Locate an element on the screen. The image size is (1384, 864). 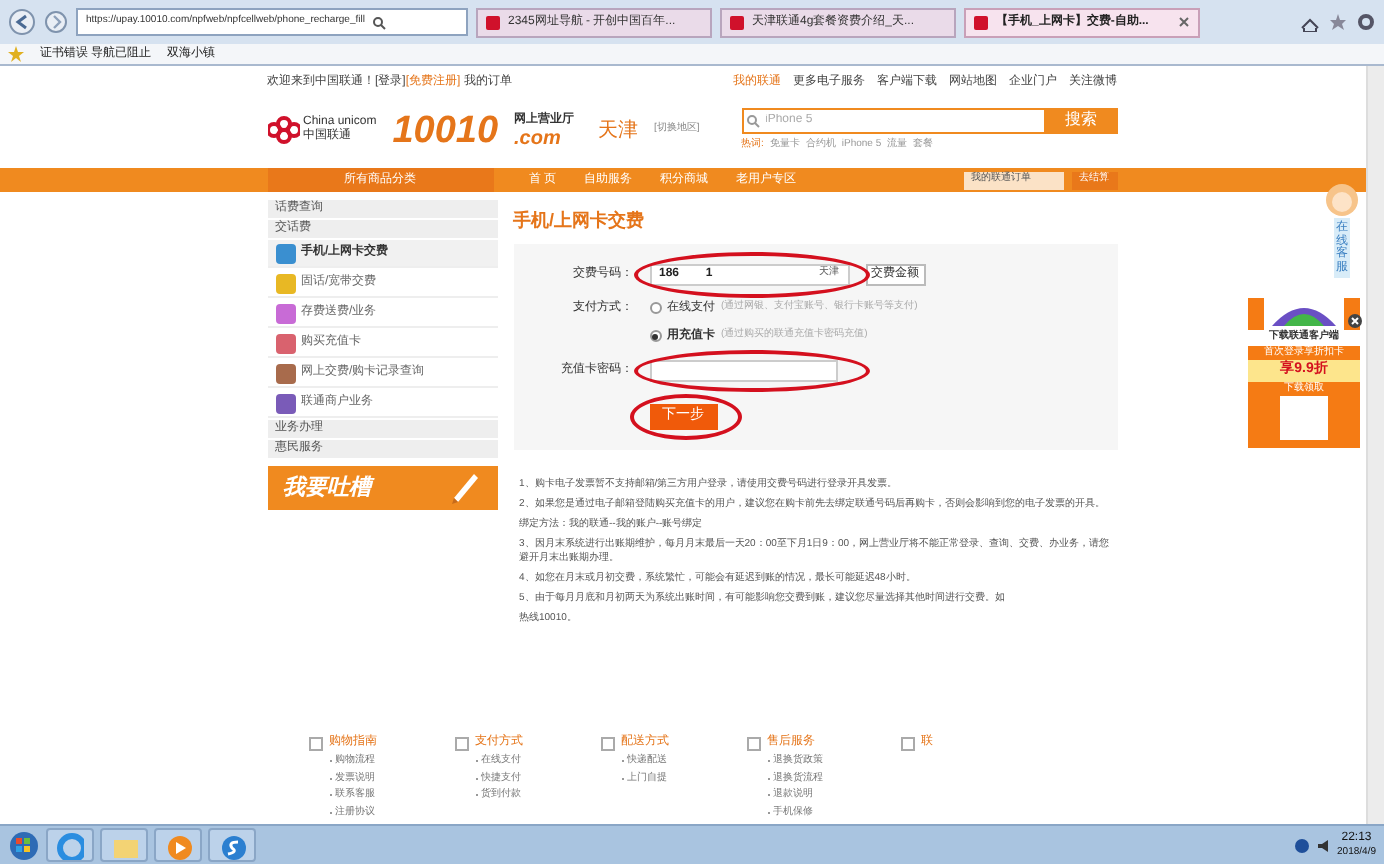
favorites-star-icon is located at coordinates (16, 54).